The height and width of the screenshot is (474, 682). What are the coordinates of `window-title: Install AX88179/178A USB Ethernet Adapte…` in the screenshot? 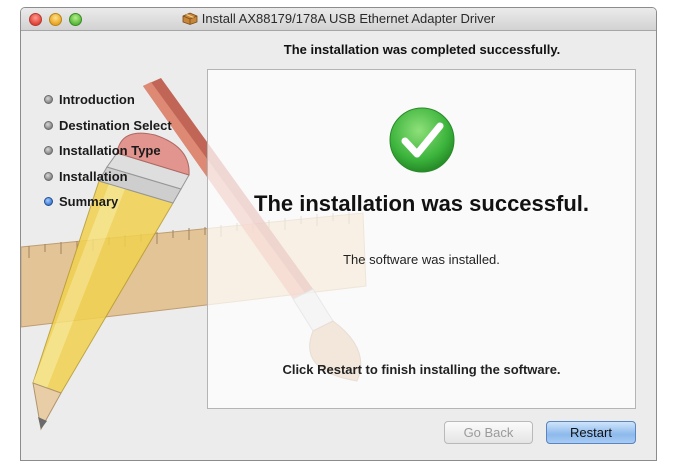 It's located at (348, 18).